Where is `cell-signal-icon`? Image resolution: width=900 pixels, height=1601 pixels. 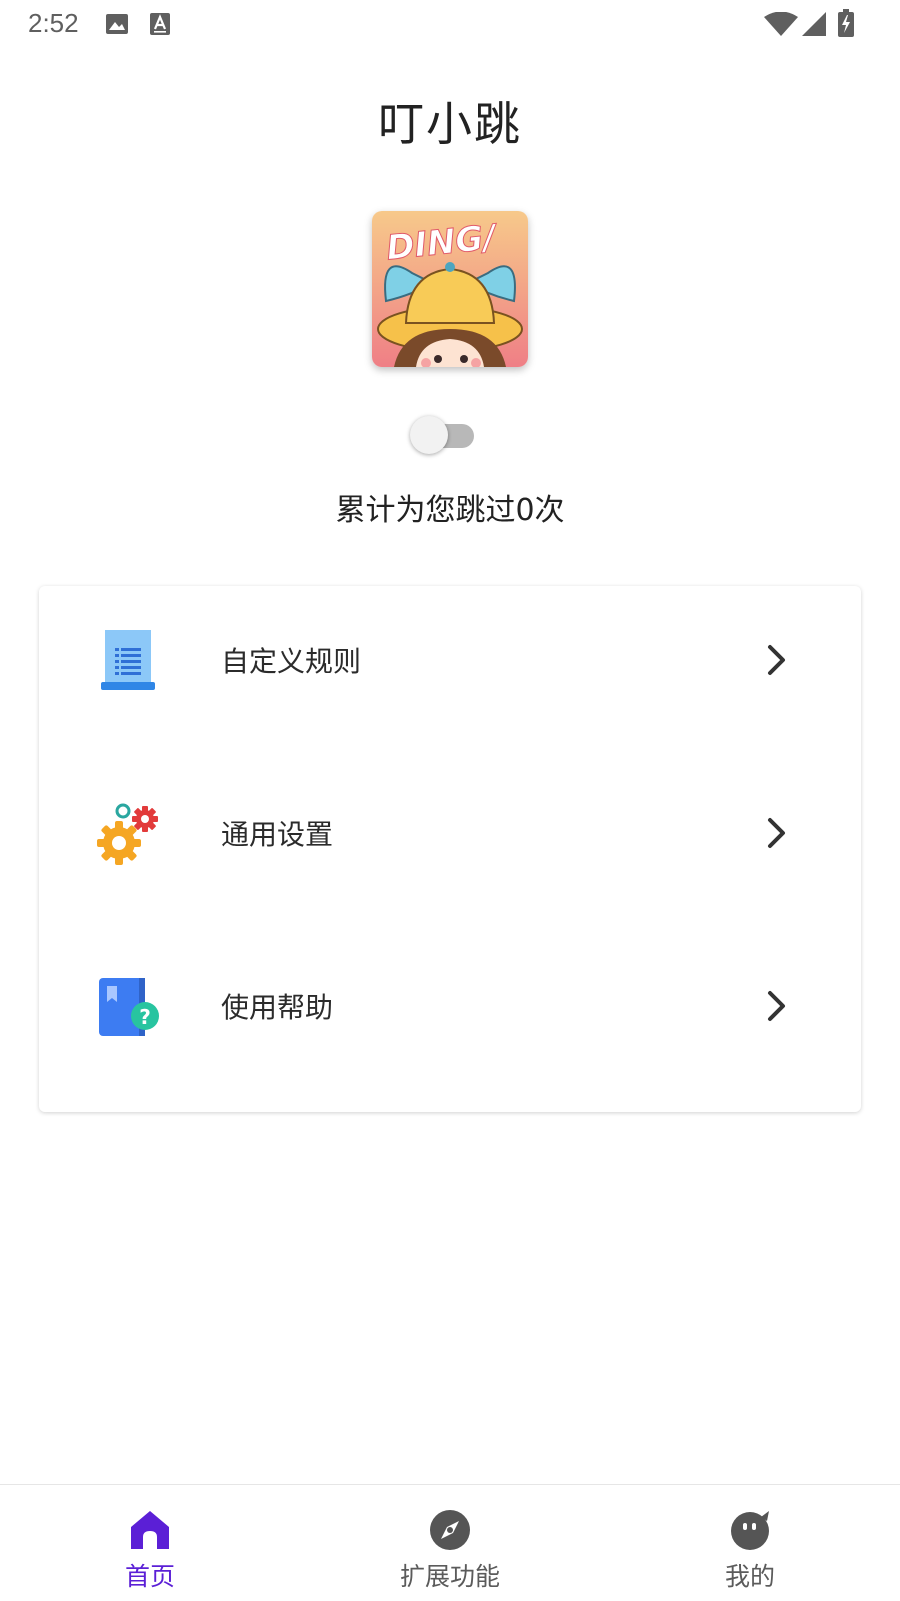 cell-signal-icon is located at coordinates (814, 26).